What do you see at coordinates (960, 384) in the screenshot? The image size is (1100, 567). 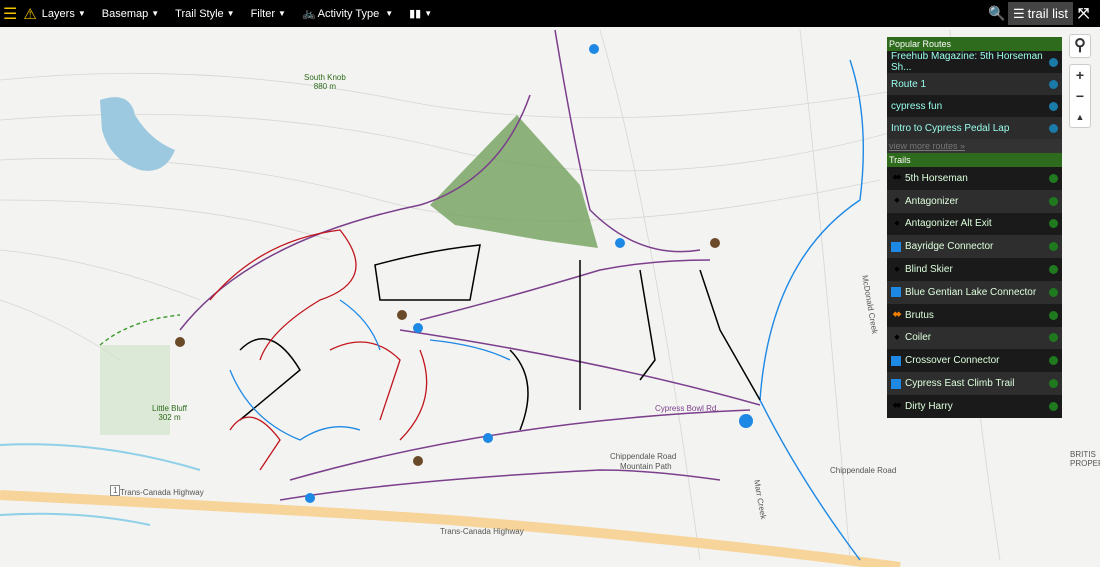 I see `trail-name: Cypress East Climb Trail` at bounding box center [960, 384].